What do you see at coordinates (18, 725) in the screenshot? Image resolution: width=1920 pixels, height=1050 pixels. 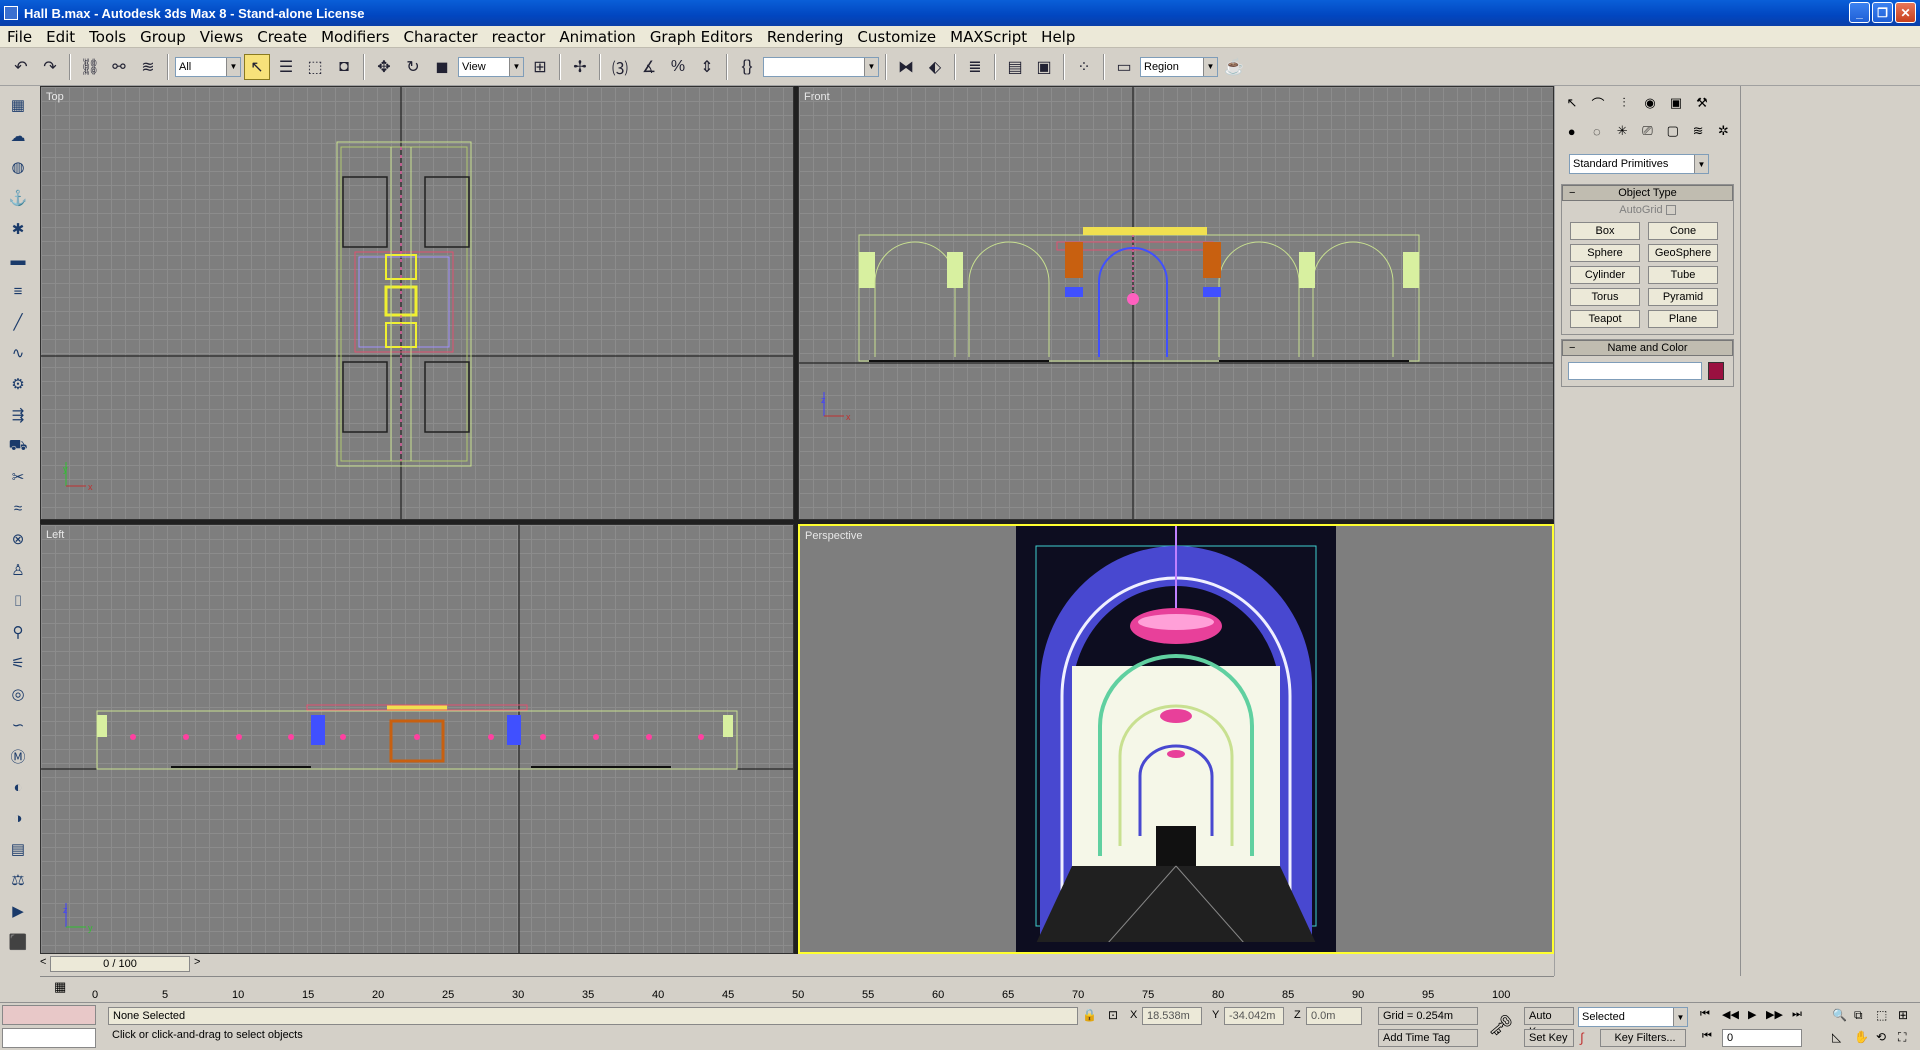 I see `point-to-path-icon: ∽` at bounding box center [18, 725].